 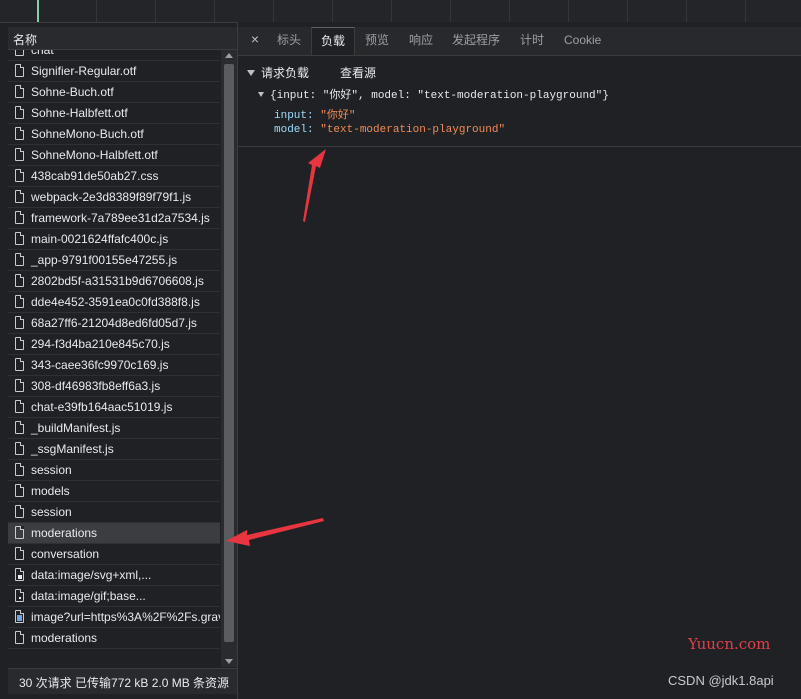 What do you see at coordinates (582, 41) in the screenshot?
I see `tab-cookies: Cookie` at bounding box center [582, 41].